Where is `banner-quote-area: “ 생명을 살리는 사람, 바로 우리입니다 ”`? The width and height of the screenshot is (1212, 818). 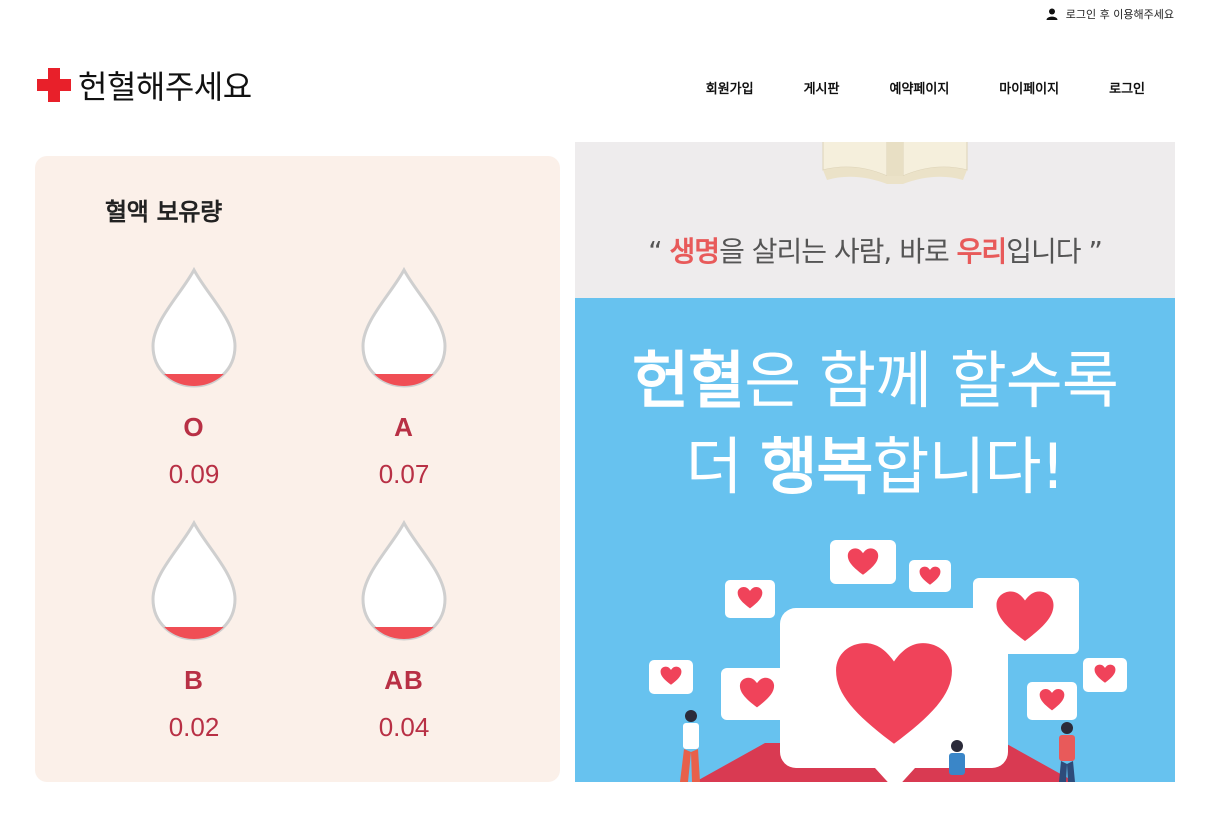
banner-quote-area: “ 생명을 살리는 사람, 바로 우리입니다 ” is located at coordinates (875, 220).